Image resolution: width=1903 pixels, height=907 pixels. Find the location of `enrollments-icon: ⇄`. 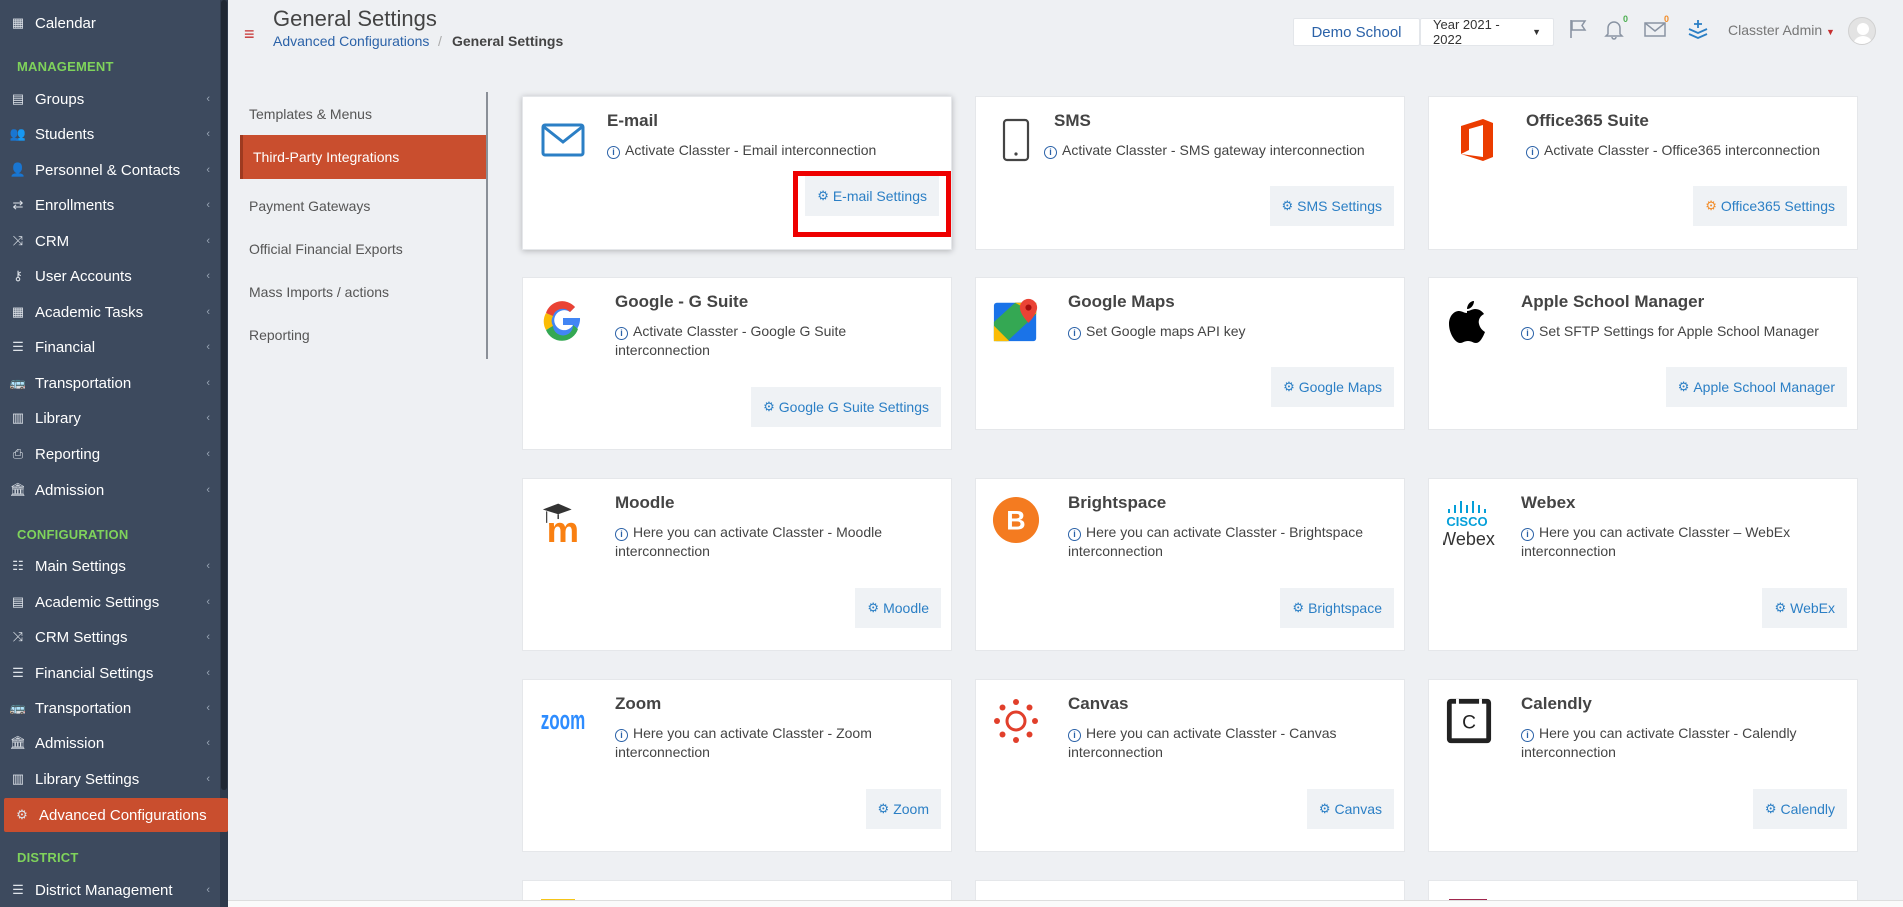

enrollments-icon: ⇄ is located at coordinates (18, 204).